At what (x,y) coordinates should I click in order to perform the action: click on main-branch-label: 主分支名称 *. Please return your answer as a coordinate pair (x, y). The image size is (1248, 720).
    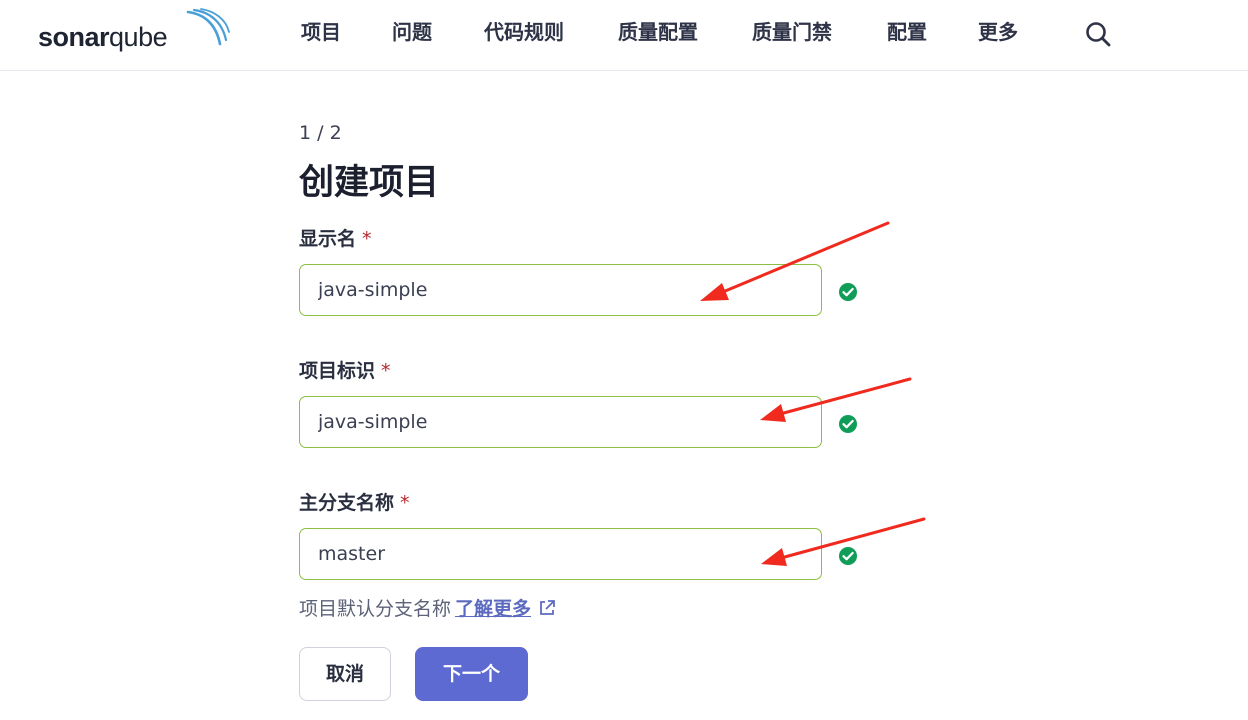
    Looking at the image, I should click on (354, 501).